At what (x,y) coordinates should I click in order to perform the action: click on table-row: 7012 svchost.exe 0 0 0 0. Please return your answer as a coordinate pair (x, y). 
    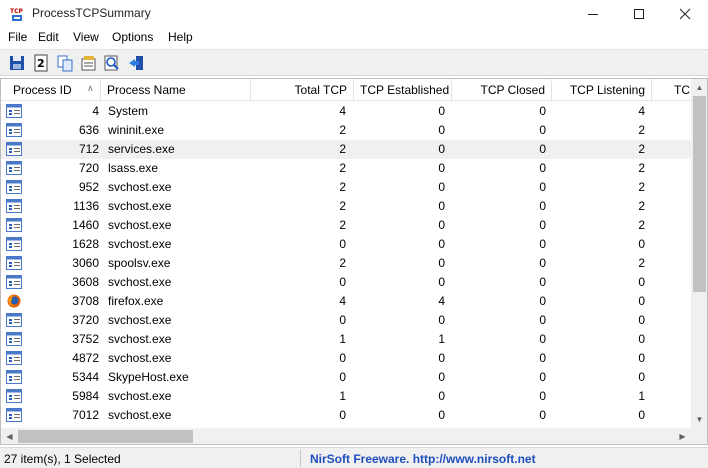
    Looking at the image, I should click on (346, 415).